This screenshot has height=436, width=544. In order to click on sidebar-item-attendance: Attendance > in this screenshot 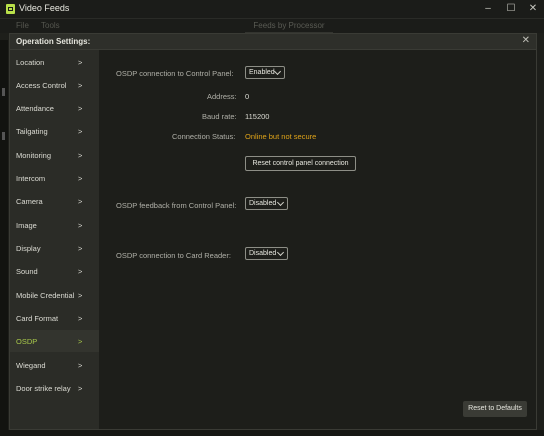, I will do `click(54, 108)`.